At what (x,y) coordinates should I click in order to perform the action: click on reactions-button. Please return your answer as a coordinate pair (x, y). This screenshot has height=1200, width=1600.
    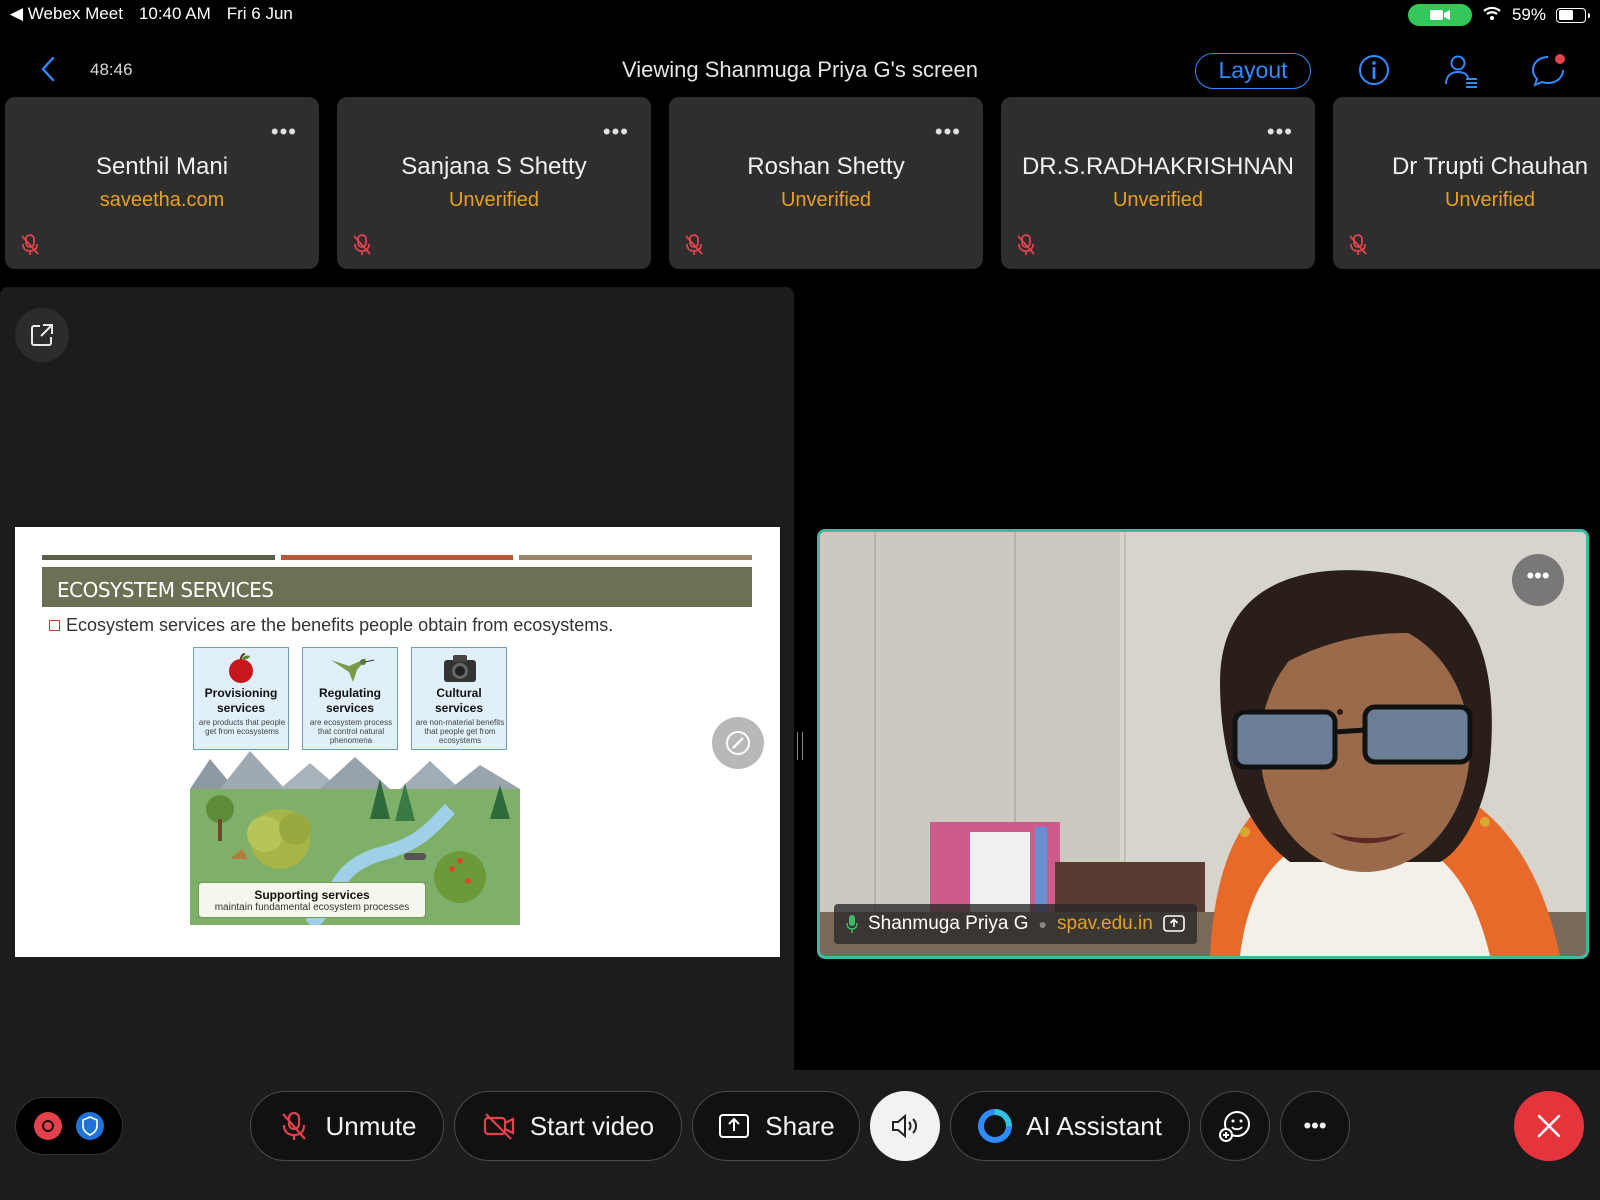
    Looking at the image, I should click on (1235, 1126).